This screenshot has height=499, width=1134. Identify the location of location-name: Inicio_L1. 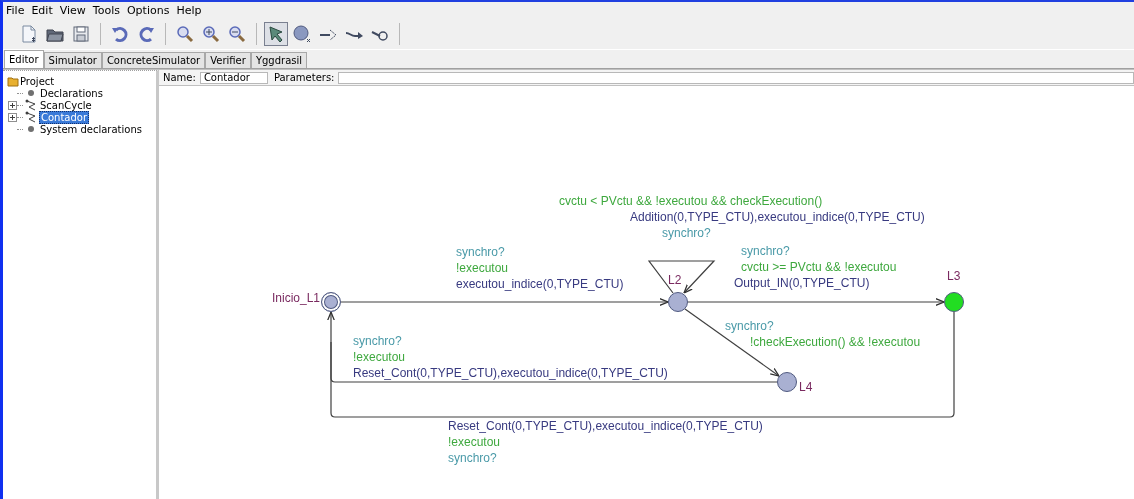
(295, 298).